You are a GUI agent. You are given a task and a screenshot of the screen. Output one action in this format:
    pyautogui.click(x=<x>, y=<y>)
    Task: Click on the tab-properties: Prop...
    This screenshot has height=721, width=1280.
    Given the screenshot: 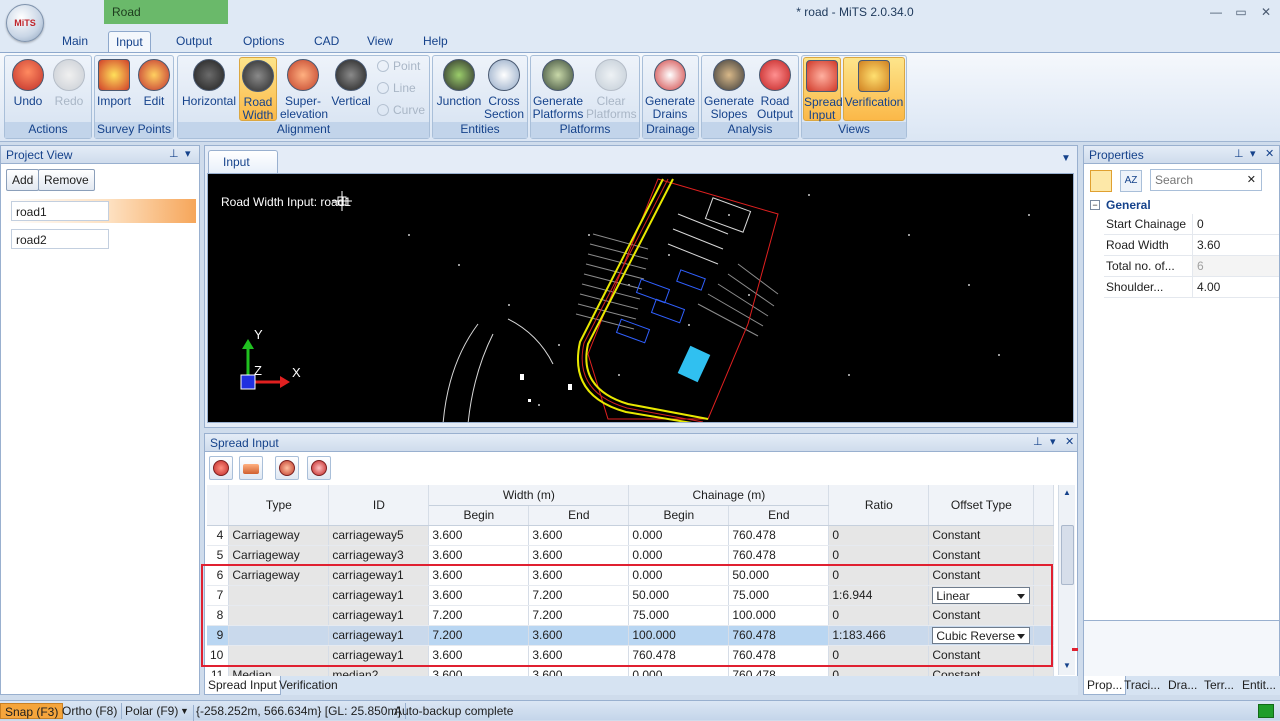 What is the action you would take?
    pyautogui.click(x=1105, y=685)
    